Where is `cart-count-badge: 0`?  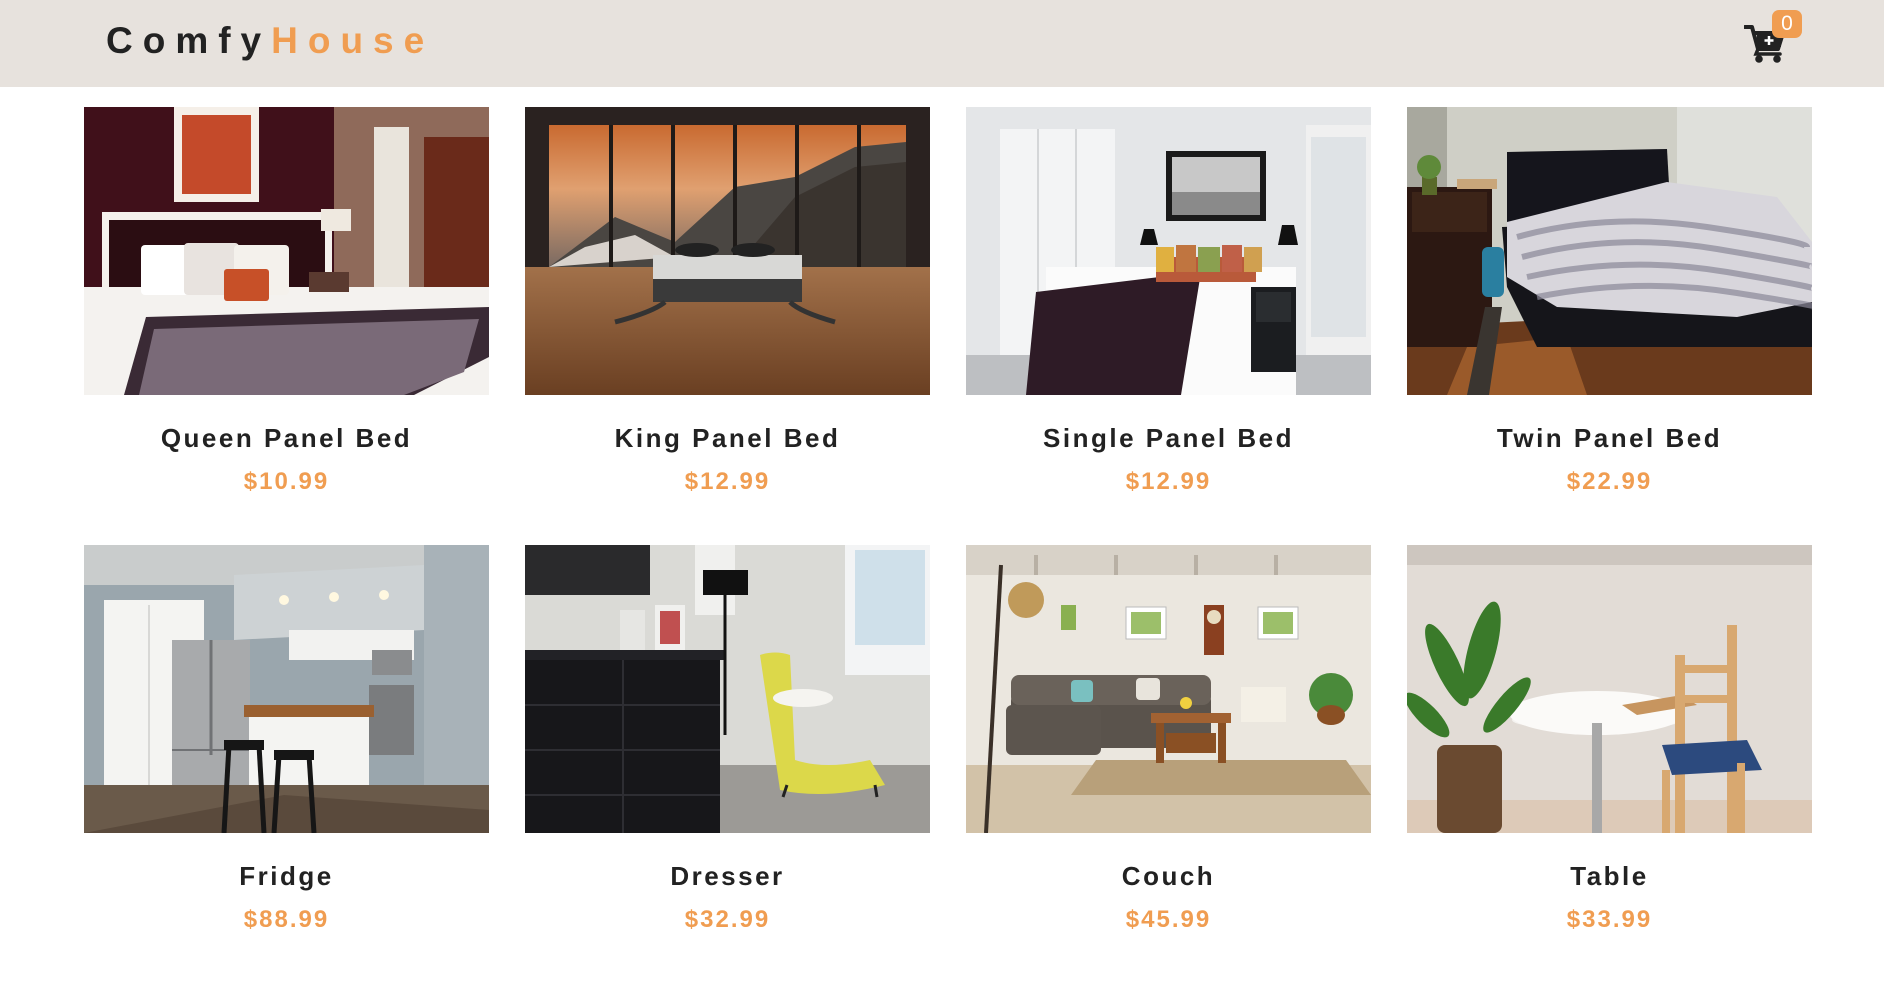
cart-count-badge: 0 is located at coordinates (1787, 24).